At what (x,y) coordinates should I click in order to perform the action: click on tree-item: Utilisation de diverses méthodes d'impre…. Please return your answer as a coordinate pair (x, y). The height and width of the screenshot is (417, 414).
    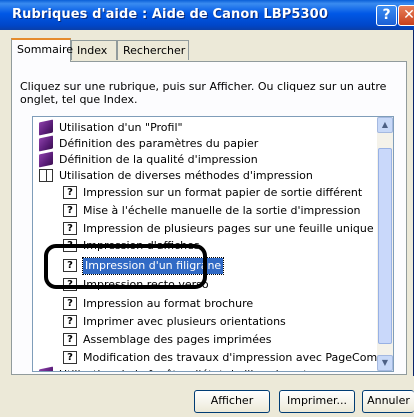
    Looking at the image, I should click on (206, 176).